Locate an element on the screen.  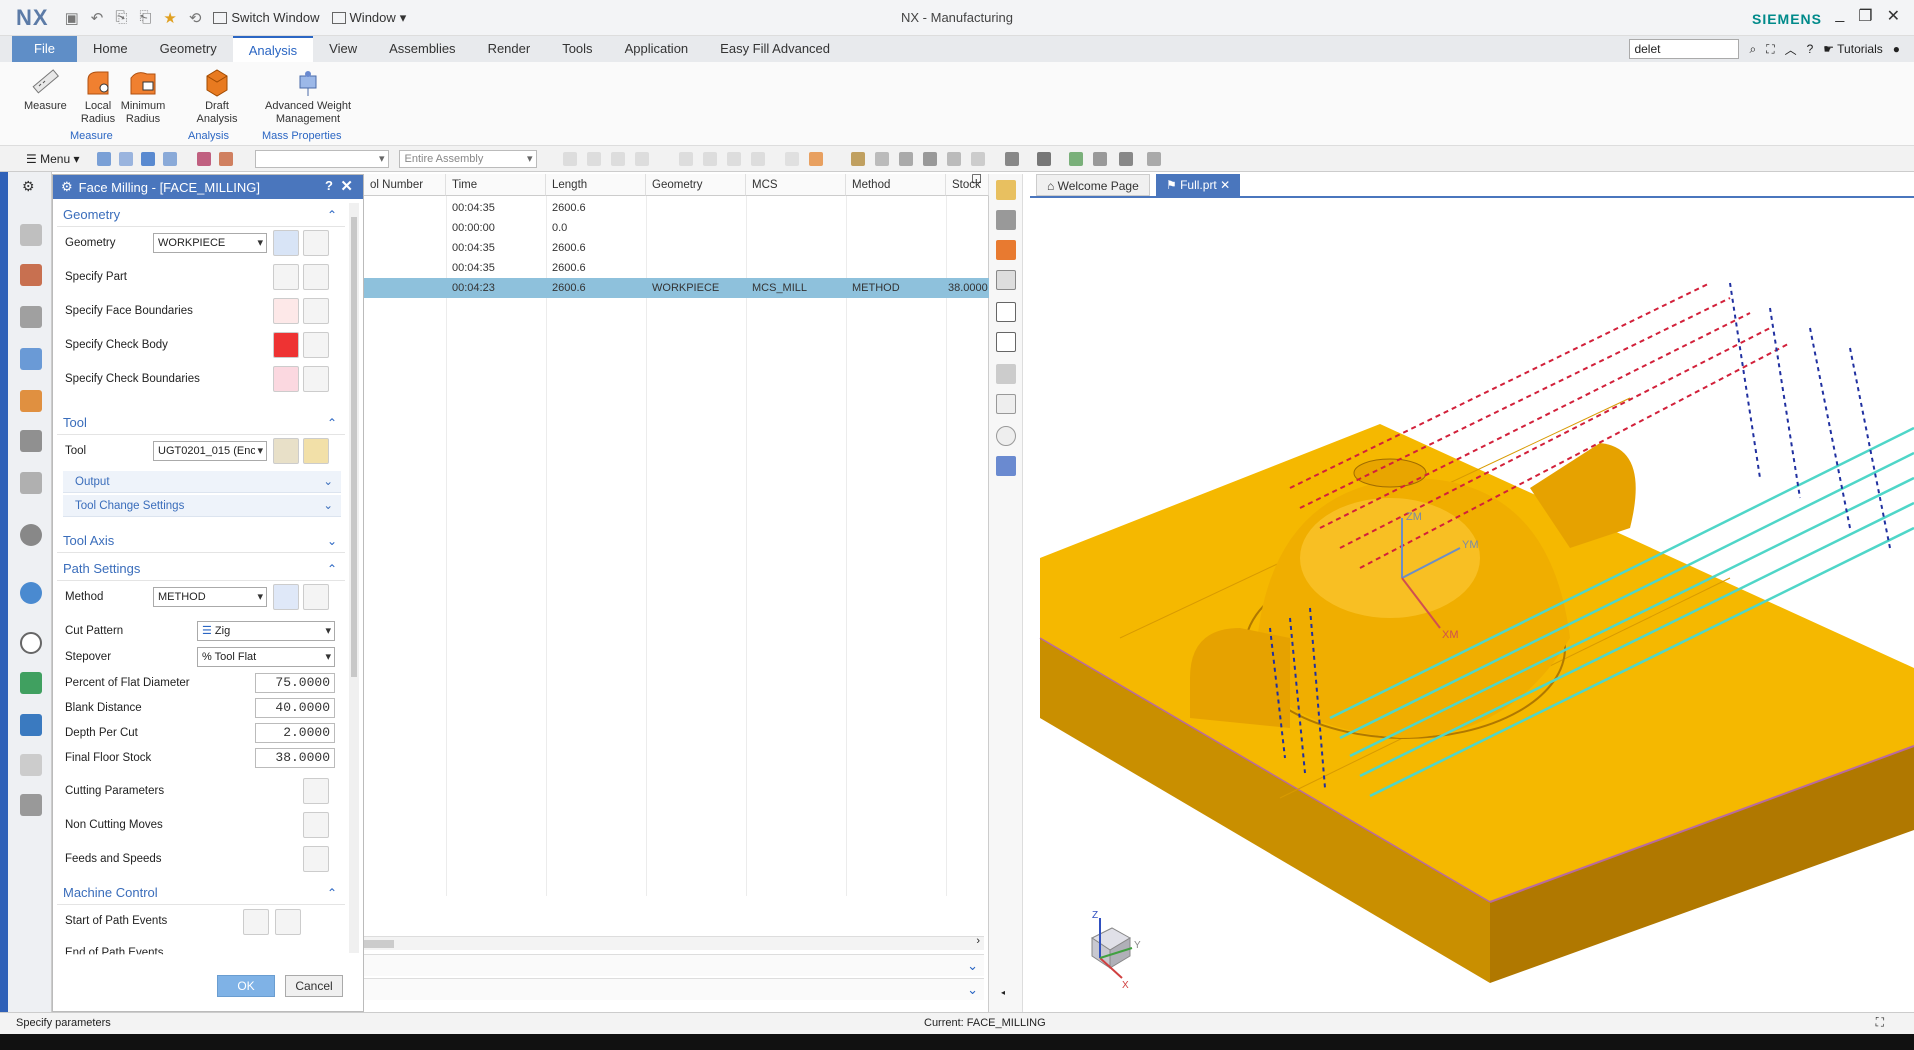
show-block-icon is located at coordinates (1006, 374).